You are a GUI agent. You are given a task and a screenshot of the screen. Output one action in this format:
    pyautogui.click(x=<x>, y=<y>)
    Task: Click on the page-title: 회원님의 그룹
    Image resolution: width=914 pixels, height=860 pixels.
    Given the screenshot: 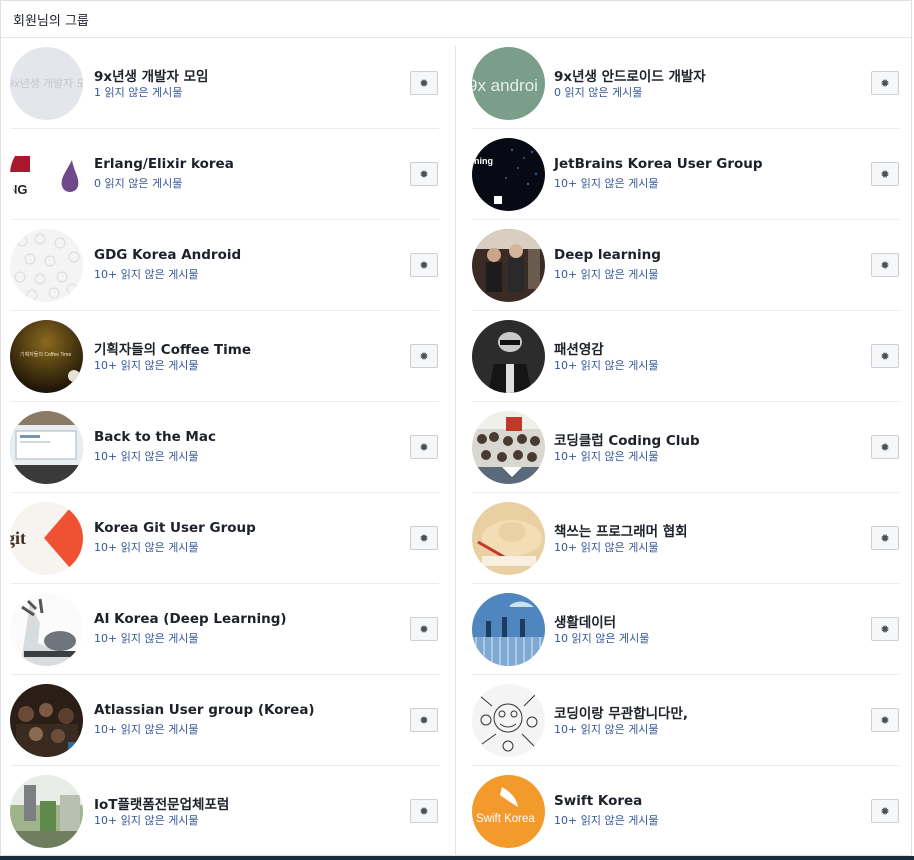 What is the action you would take?
    pyautogui.click(x=51, y=21)
    